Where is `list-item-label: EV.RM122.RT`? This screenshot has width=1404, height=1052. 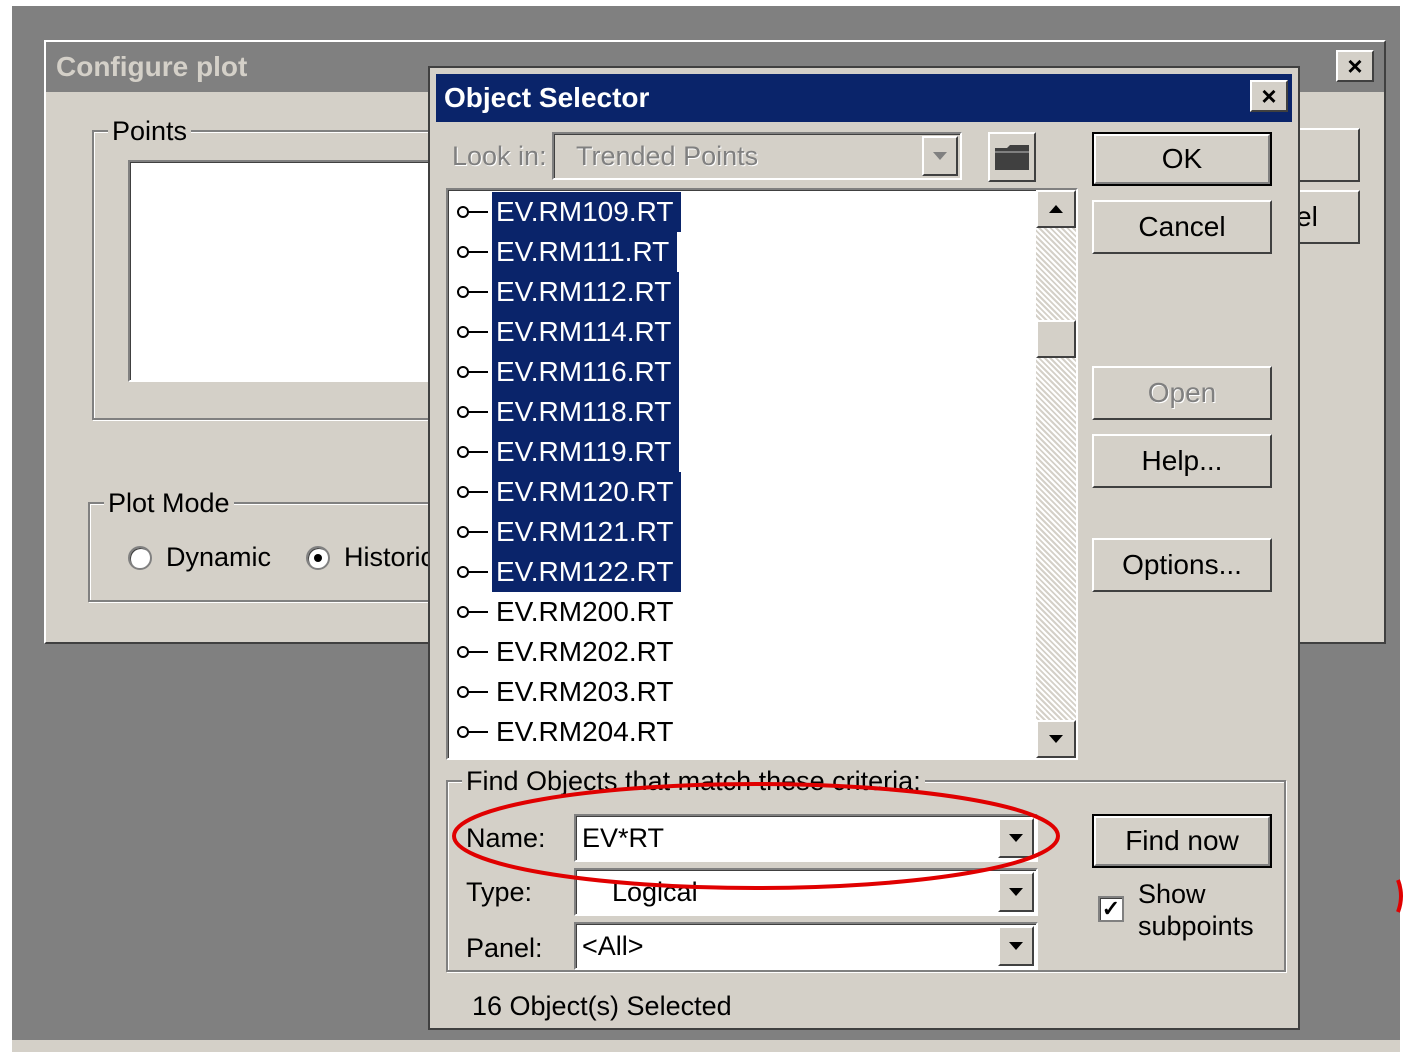
list-item-label: EV.RM122.RT is located at coordinates (587, 572).